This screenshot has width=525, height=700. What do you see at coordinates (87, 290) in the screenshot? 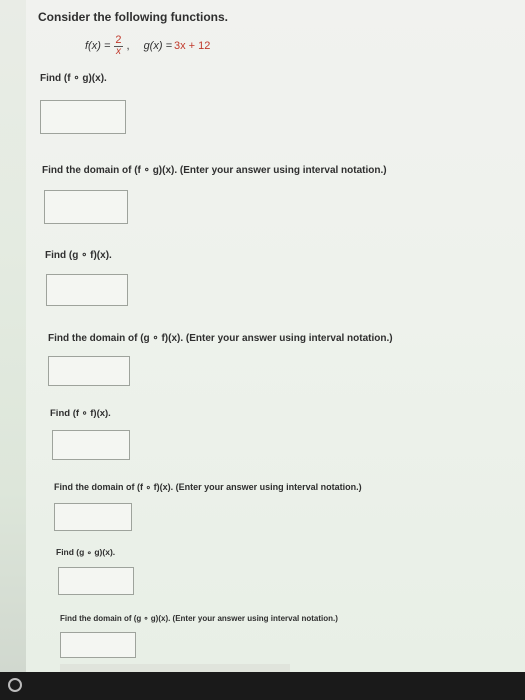
I see `answer-gof-input` at bounding box center [87, 290].